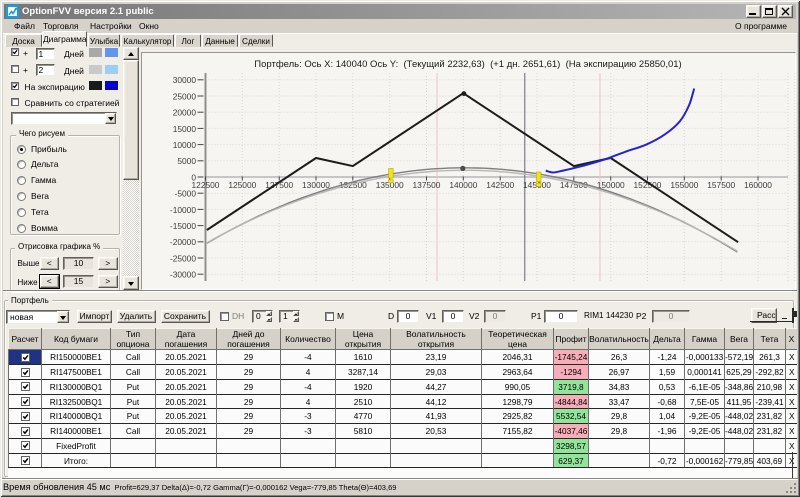 The image size is (800, 497). I want to click on svg-text: -15000, so click(183, 226).